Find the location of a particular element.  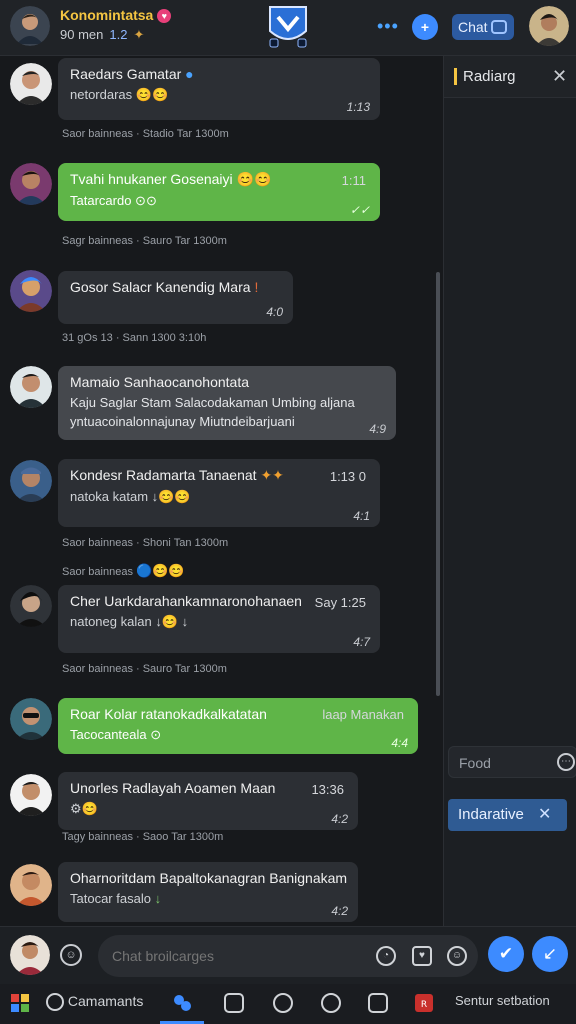

settings-tab-label: Sentur setbation is located at coordinates (502, 1000).